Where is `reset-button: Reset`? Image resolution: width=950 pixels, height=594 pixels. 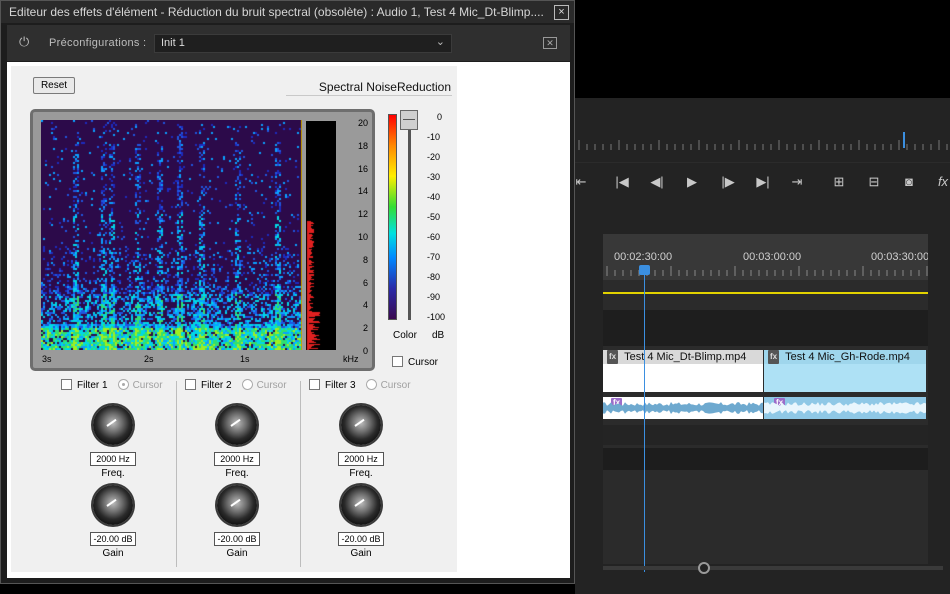
reset-button: Reset is located at coordinates (54, 85).